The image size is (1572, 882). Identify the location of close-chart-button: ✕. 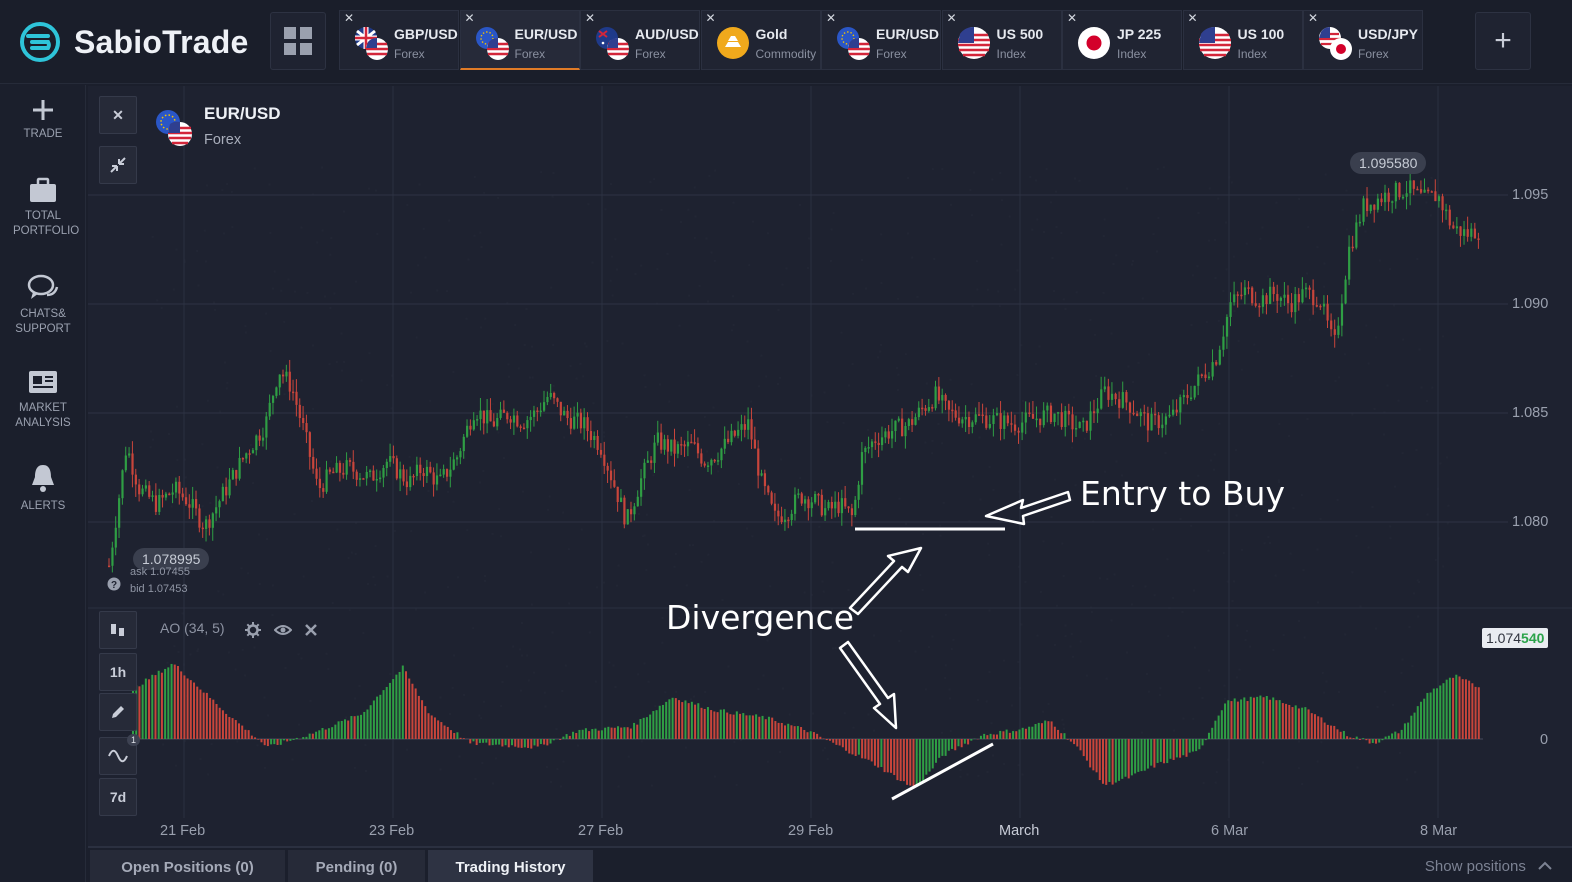
(118, 115).